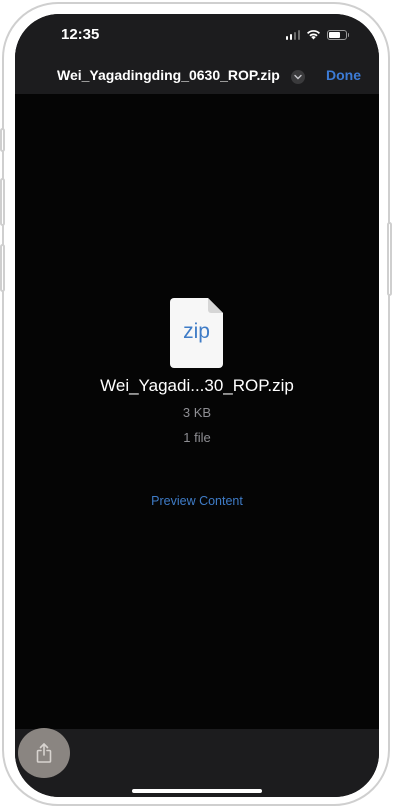  What do you see at coordinates (343, 75) in the screenshot?
I see `done-button: Done` at bounding box center [343, 75].